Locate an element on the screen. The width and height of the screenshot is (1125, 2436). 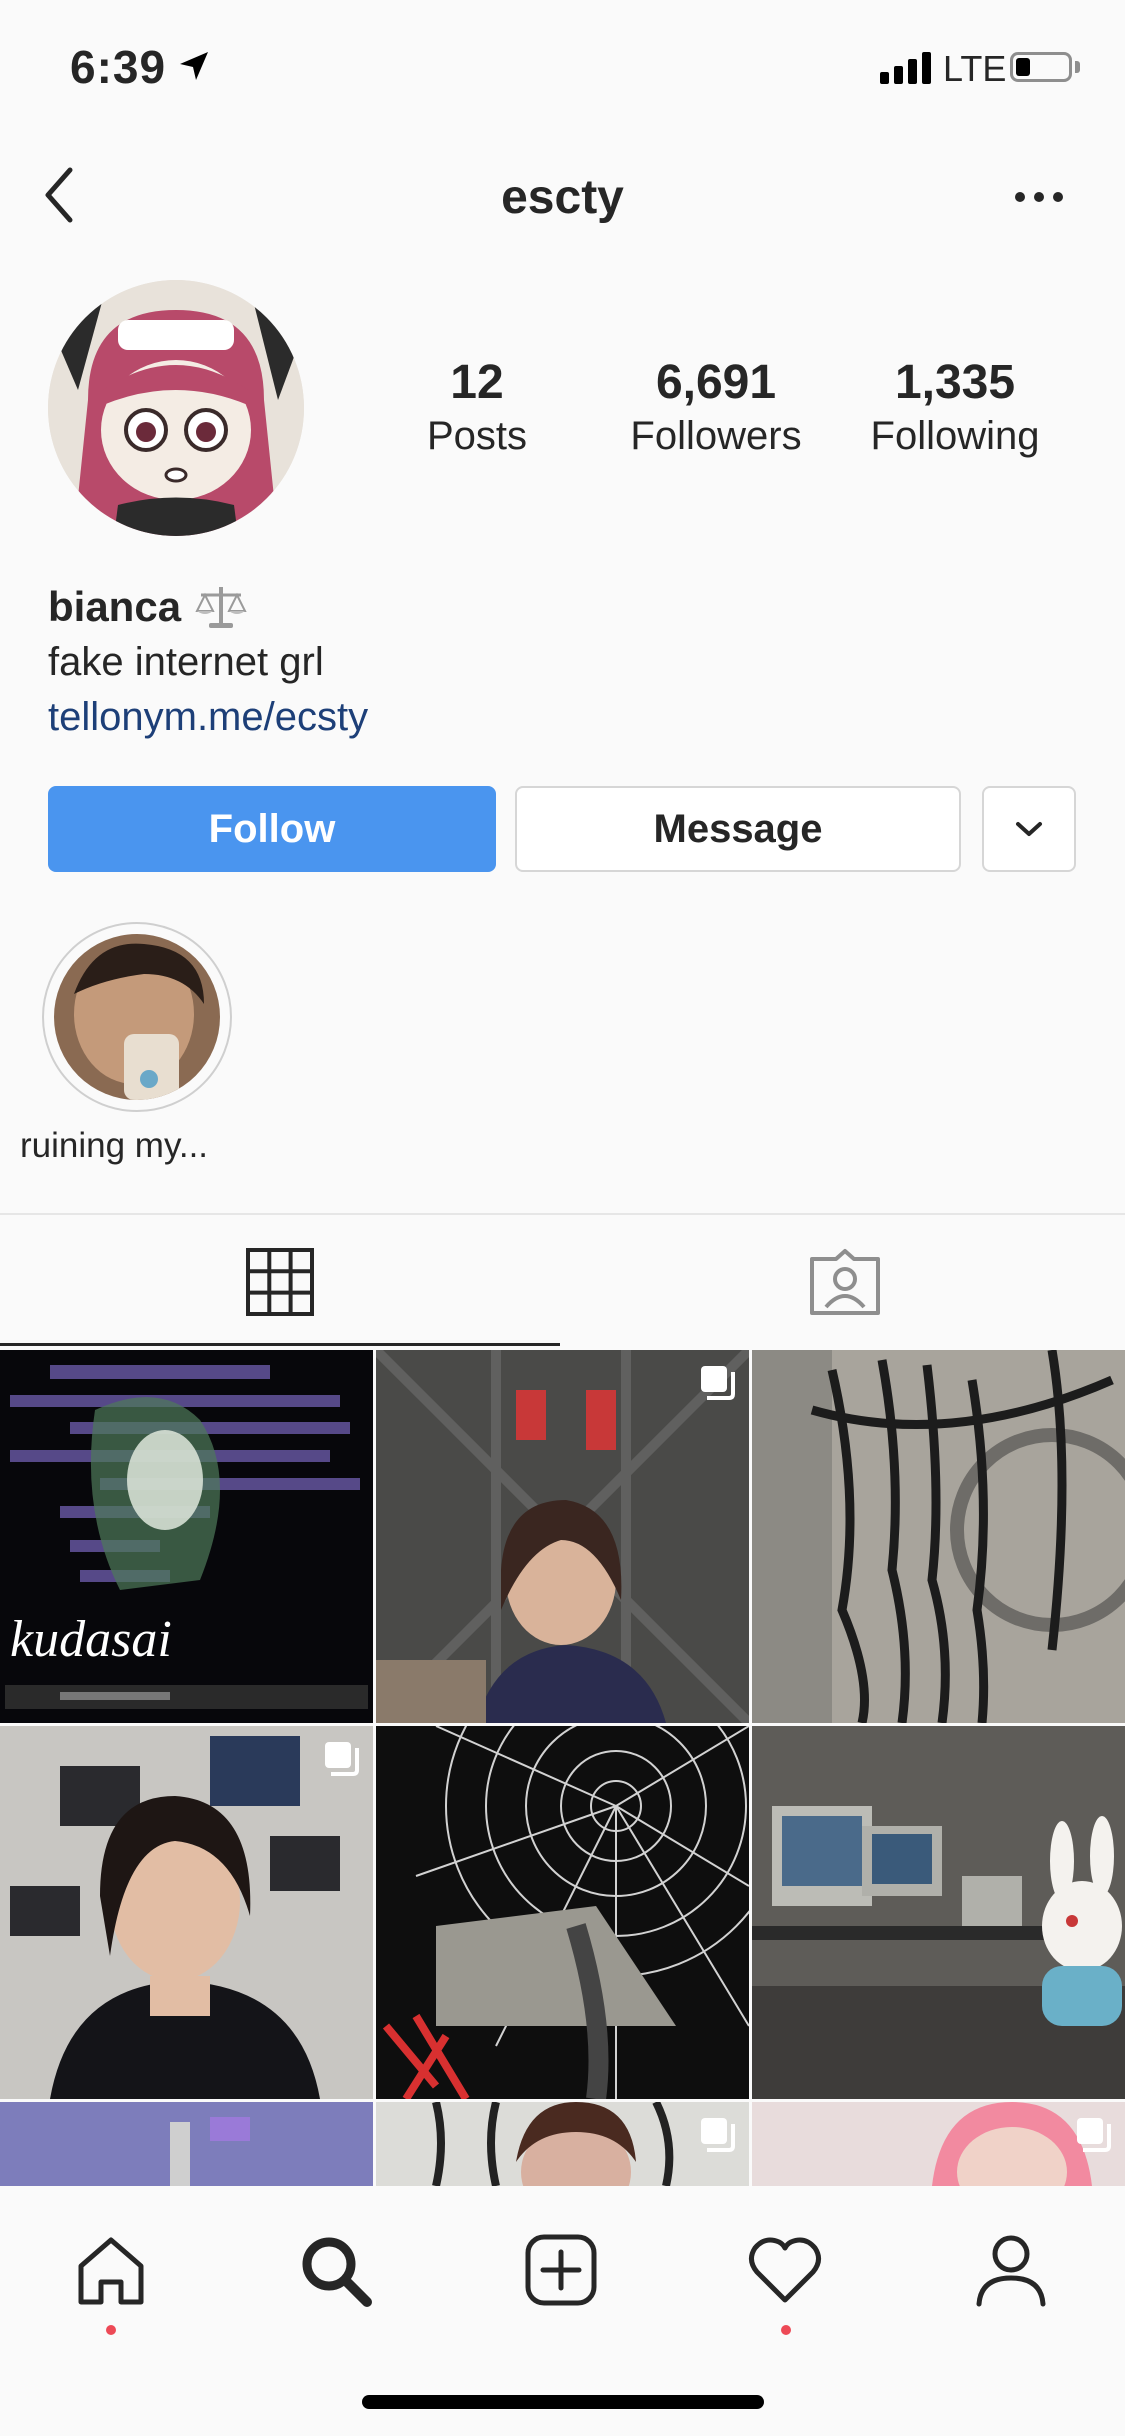
nav-add is located at coordinates (561, 2270).